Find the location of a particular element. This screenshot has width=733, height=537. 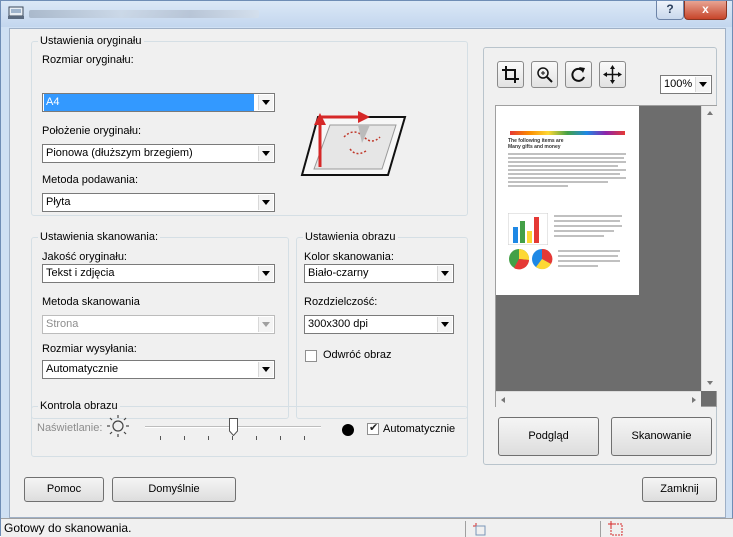

light-sun-icon is located at coordinates (118, 426).